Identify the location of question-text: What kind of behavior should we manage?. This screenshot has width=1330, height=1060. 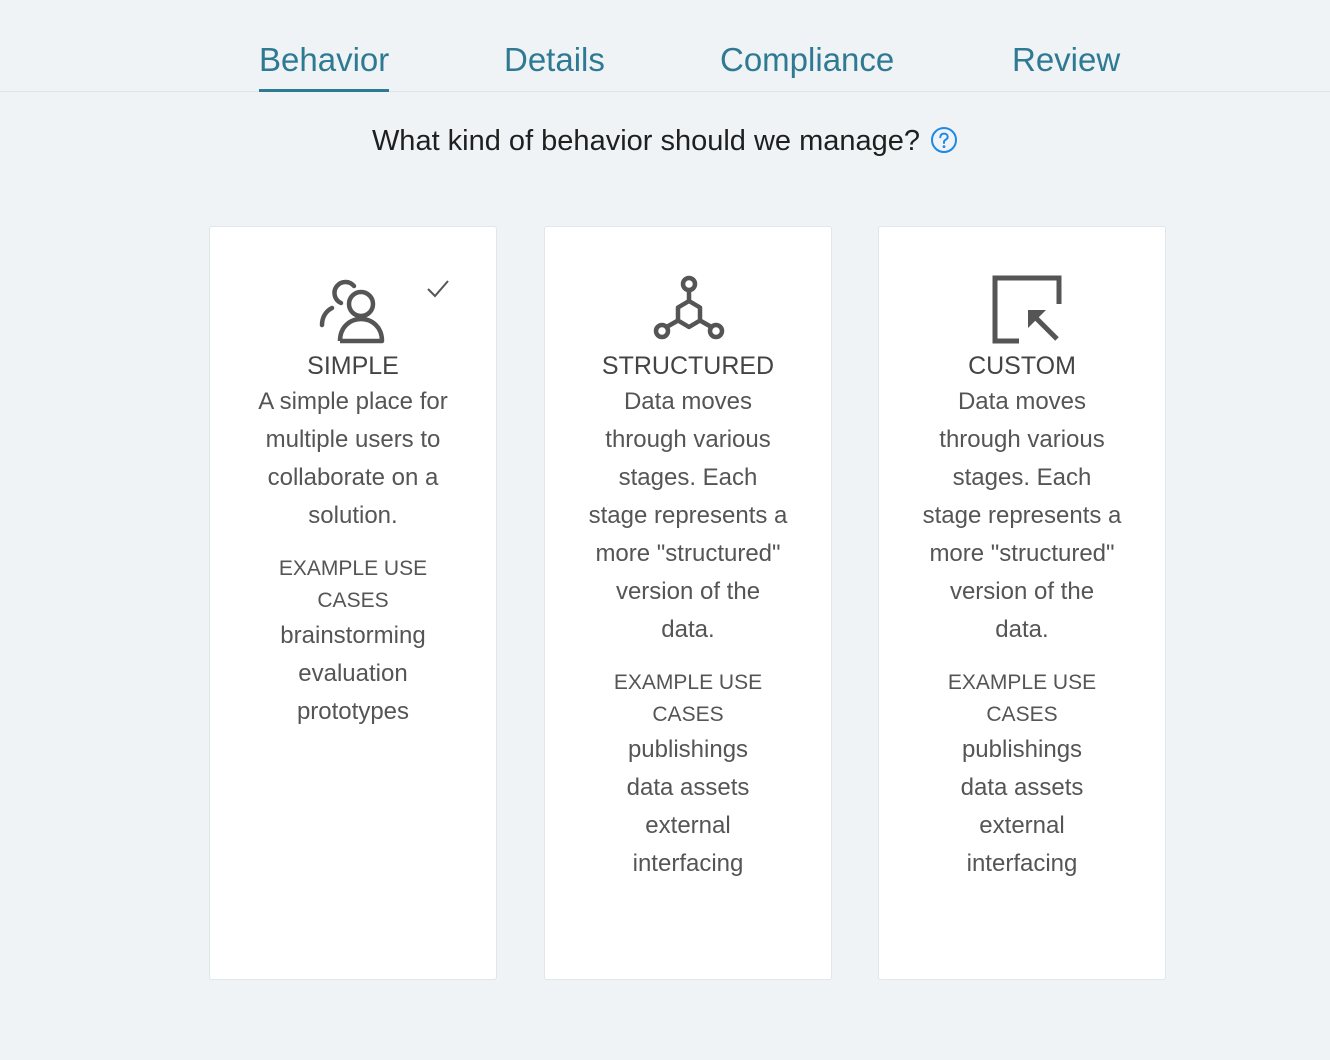
(646, 141).